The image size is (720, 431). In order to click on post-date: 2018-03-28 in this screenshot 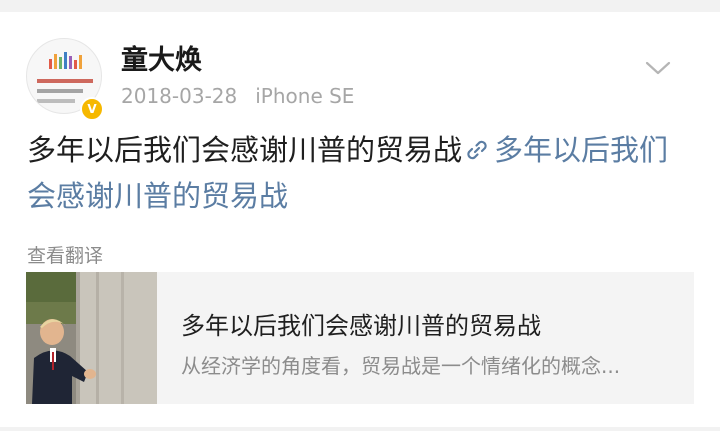, I will do `click(179, 96)`.